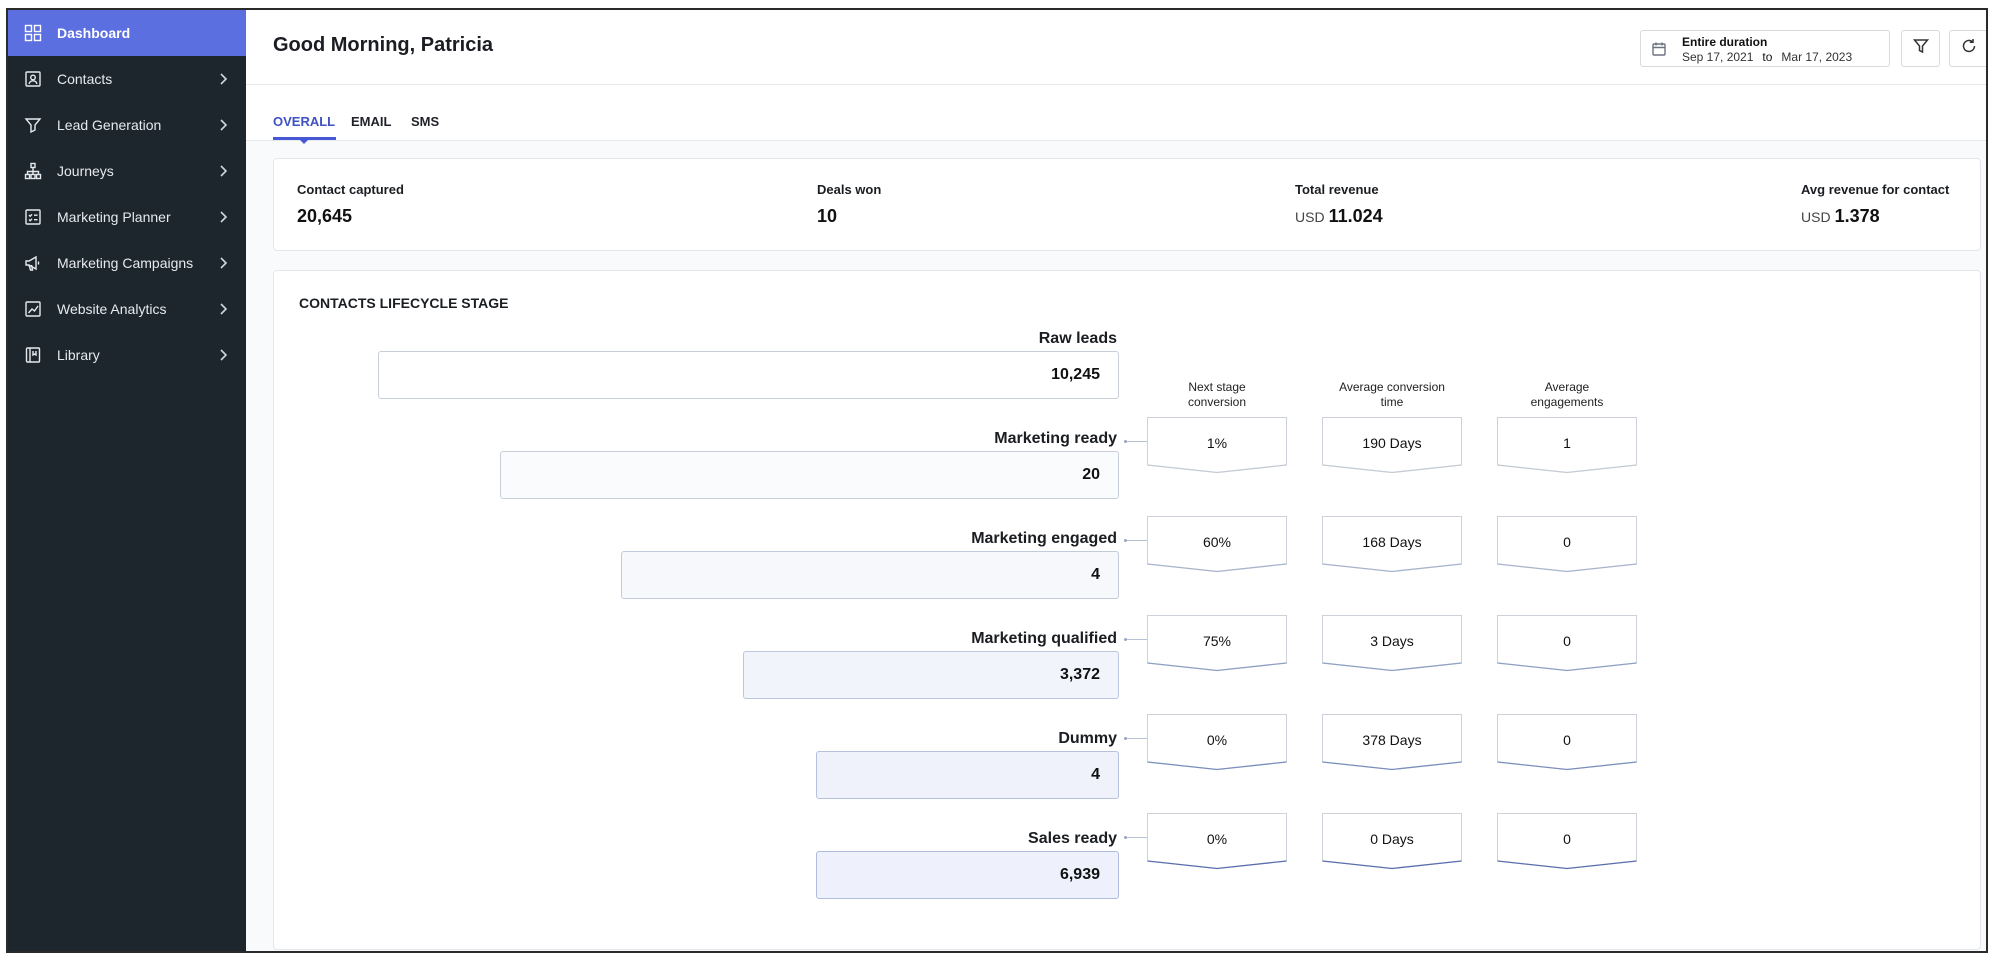  What do you see at coordinates (33, 355) in the screenshot?
I see `library-icon` at bounding box center [33, 355].